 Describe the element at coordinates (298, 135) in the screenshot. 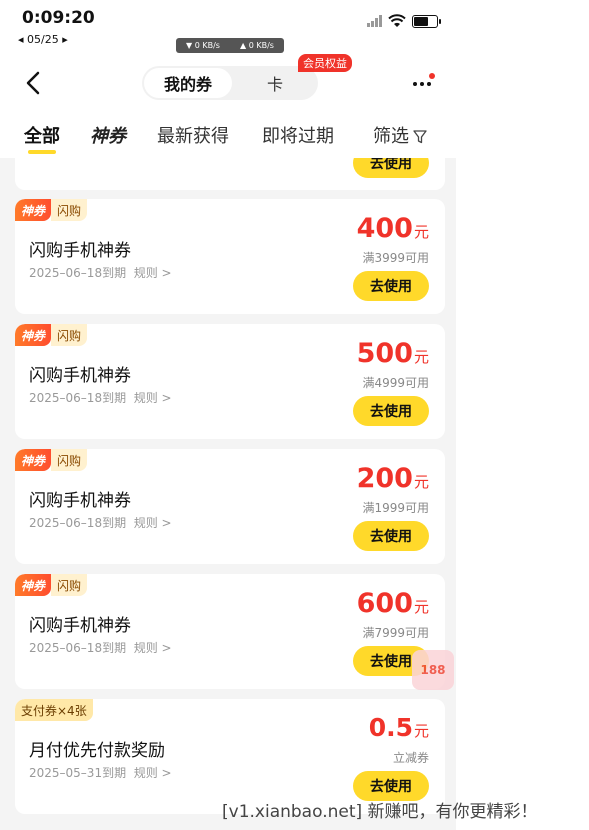

I see `tab-expiring: 即将过期` at that location.